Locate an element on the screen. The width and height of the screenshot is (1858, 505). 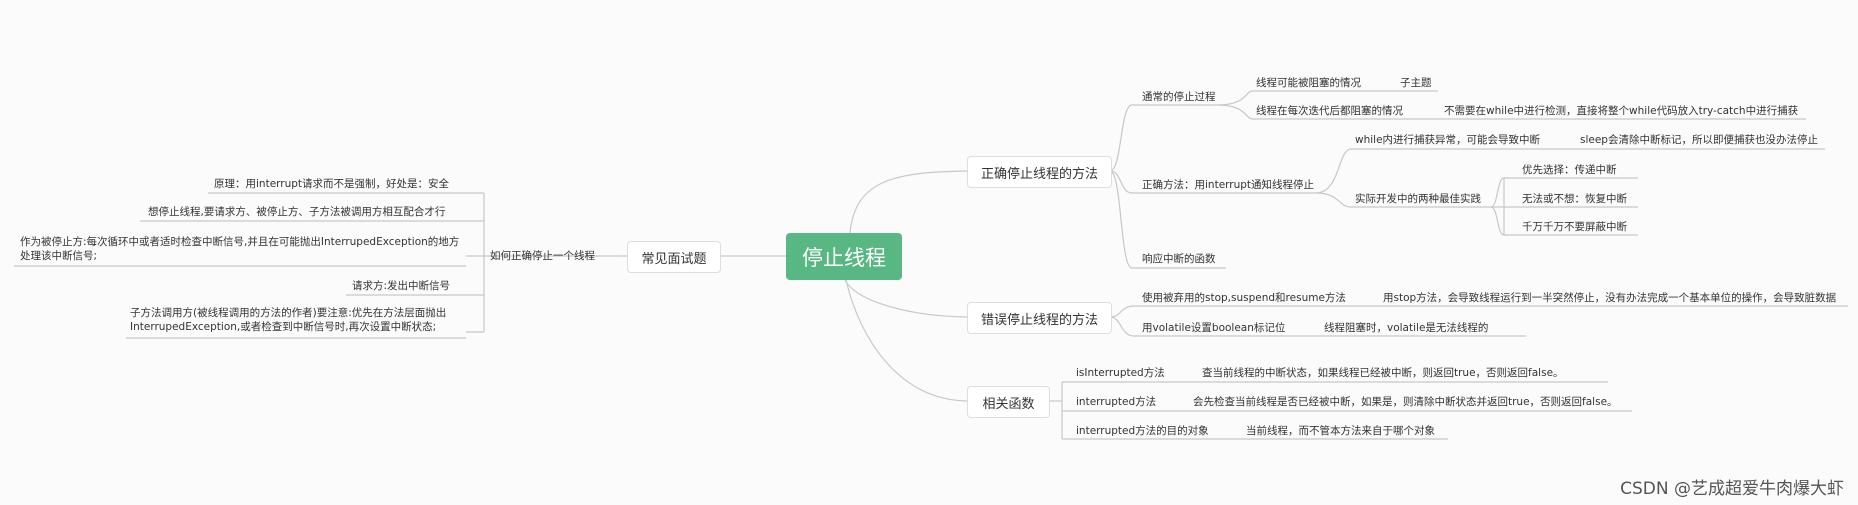
interview-answer: 请求方:发出中断信号 is located at coordinates (401, 286).